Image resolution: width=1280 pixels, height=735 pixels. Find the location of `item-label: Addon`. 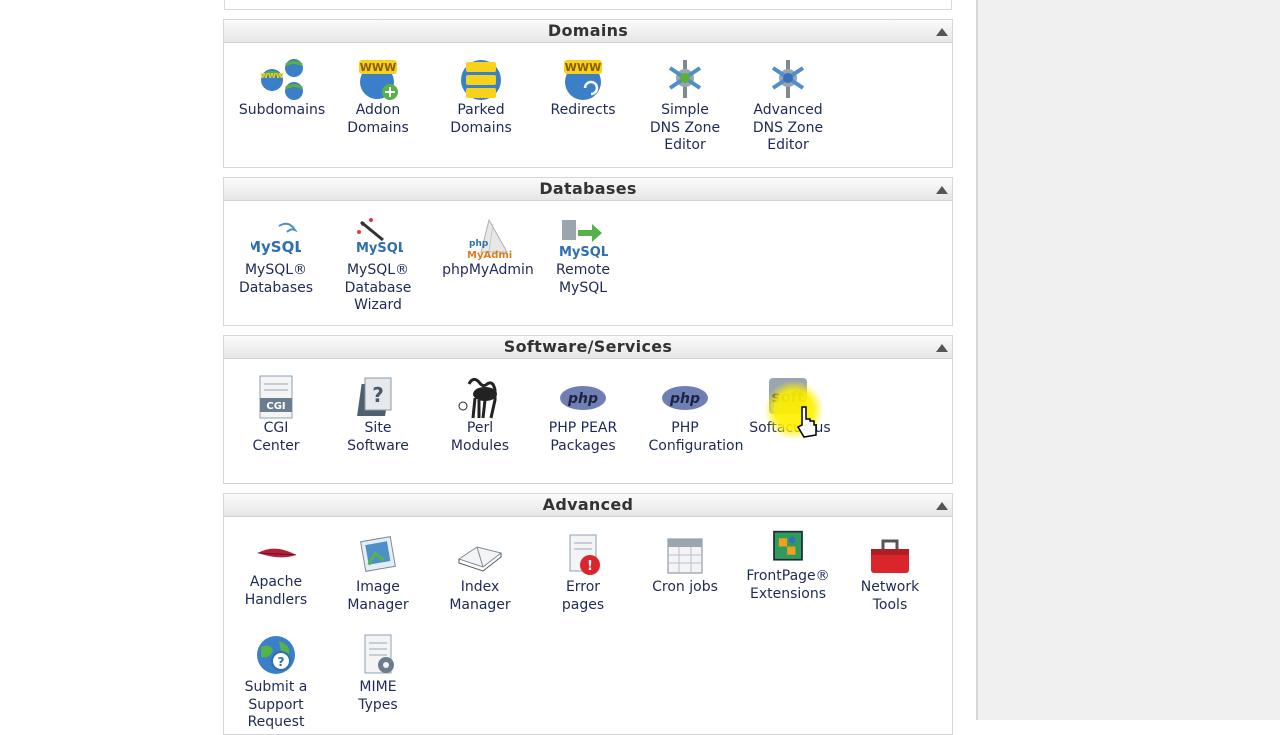

item-label: Addon is located at coordinates (378, 110).